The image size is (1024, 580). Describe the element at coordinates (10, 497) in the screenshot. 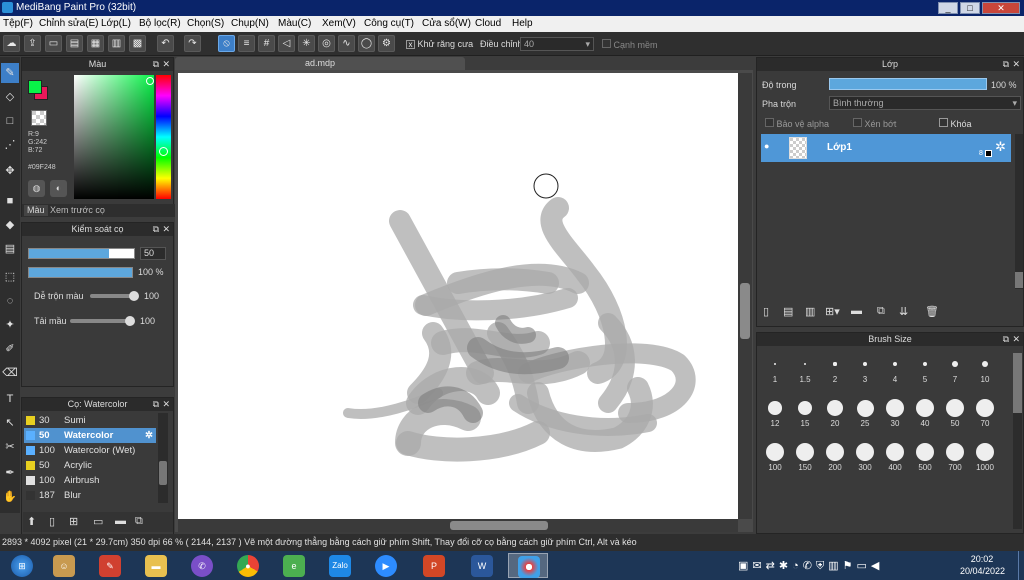

I see `hand-tool-icon: ✋` at that location.